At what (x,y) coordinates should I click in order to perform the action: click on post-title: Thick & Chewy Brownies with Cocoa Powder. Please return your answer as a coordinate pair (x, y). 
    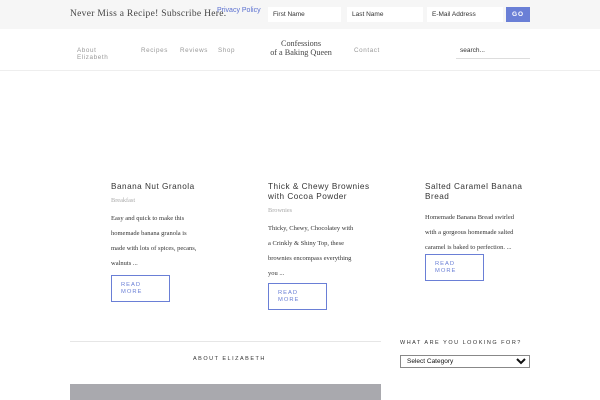
    Looking at the image, I should click on (325, 192).